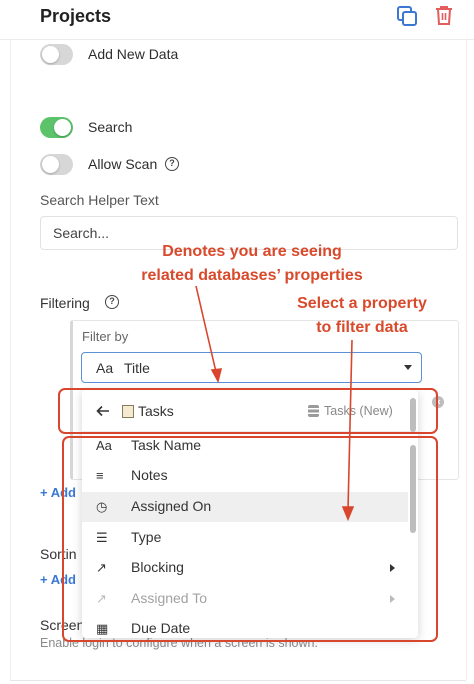 Image resolution: width=474 pixels, height=684 pixels. I want to click on clear-icon: ×, so click(438, 402).